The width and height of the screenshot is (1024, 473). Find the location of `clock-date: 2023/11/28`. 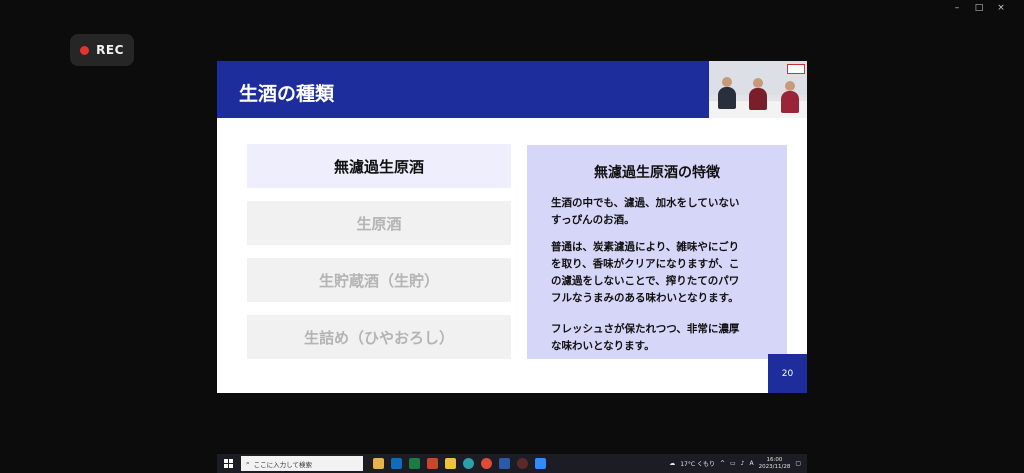

clock-date: 2023/11/28 is located at coordinates (774, 466).